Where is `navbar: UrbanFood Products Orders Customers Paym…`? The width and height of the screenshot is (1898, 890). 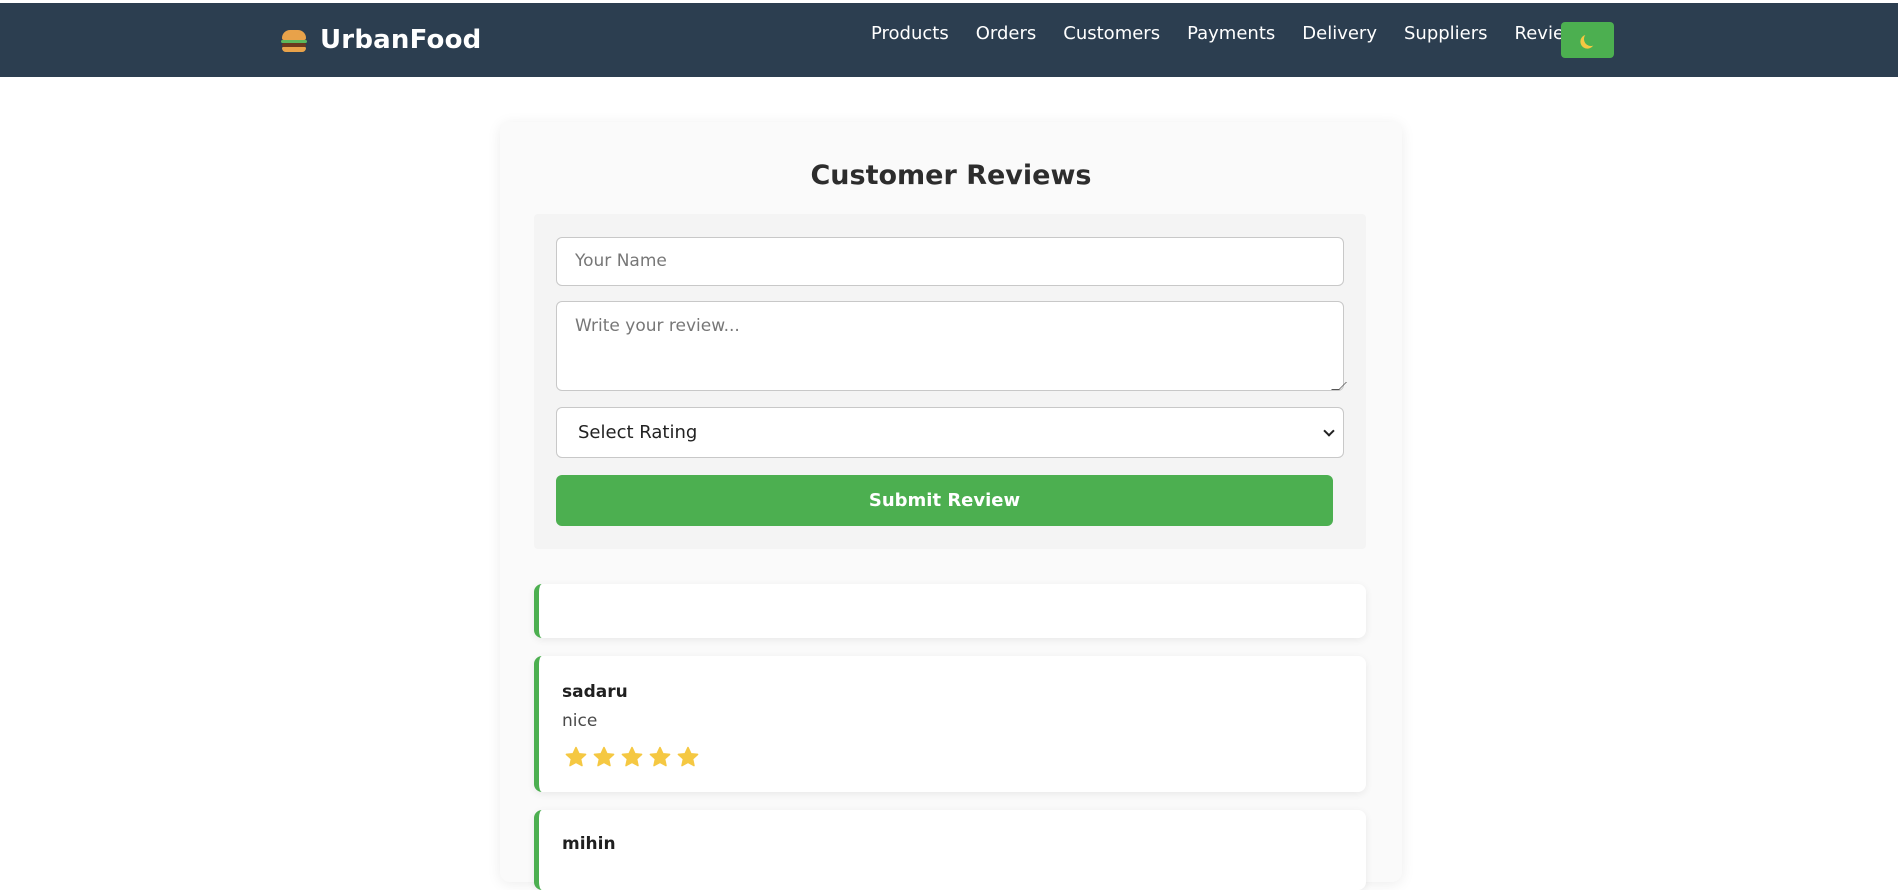
navbar: UrbanFood Products Orders Customers Paym… is located at coordinates (949, 40).